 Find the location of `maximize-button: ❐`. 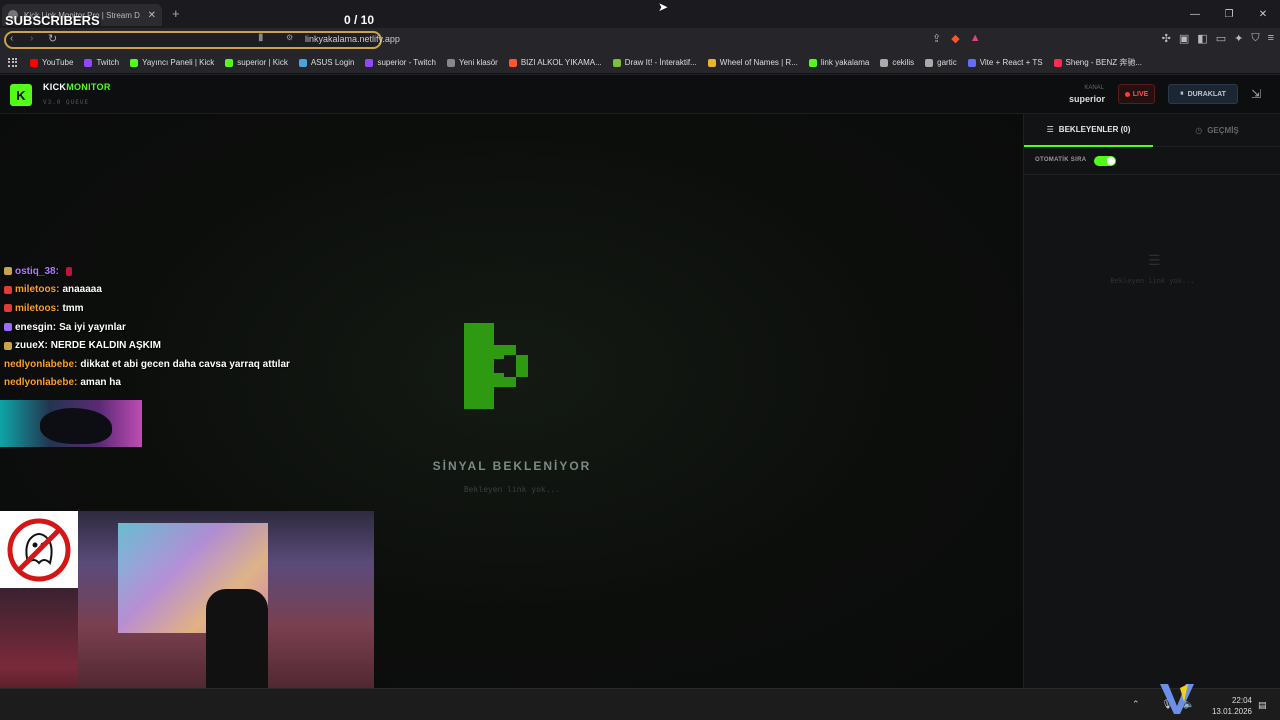

maximize-button: ❐ is located at coordinates (1229, 14).